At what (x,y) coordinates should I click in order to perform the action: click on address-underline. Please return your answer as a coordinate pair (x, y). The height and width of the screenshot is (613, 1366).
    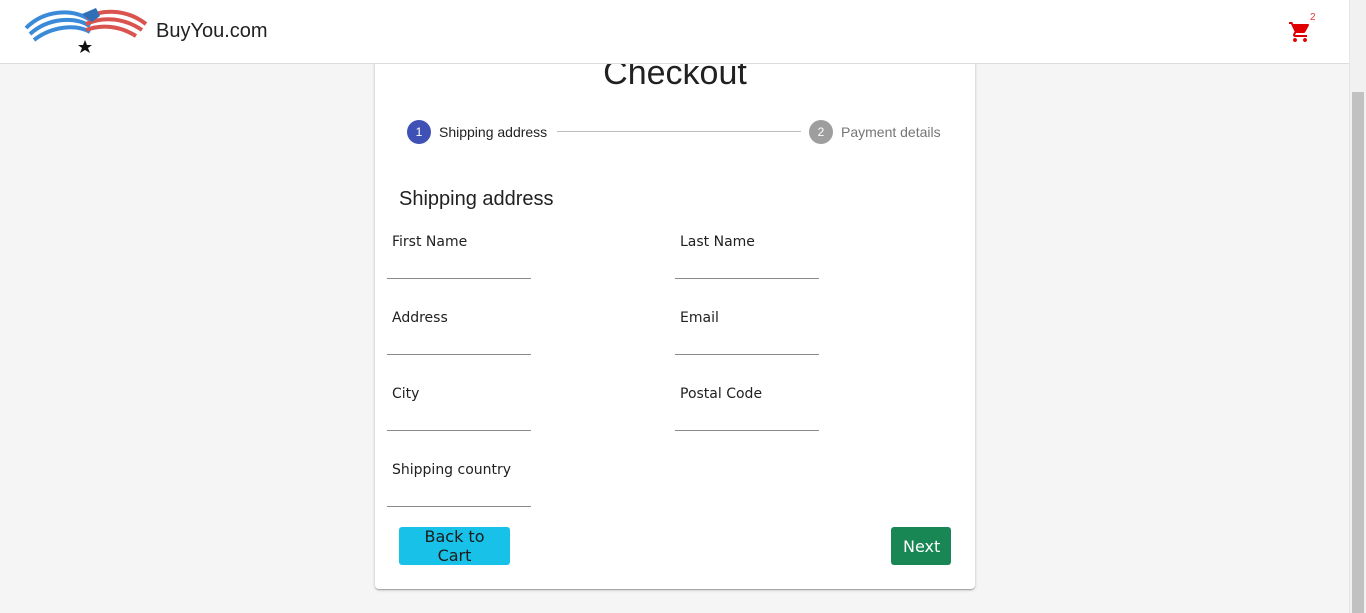
    Looking at the image, I should click on (459, 354).